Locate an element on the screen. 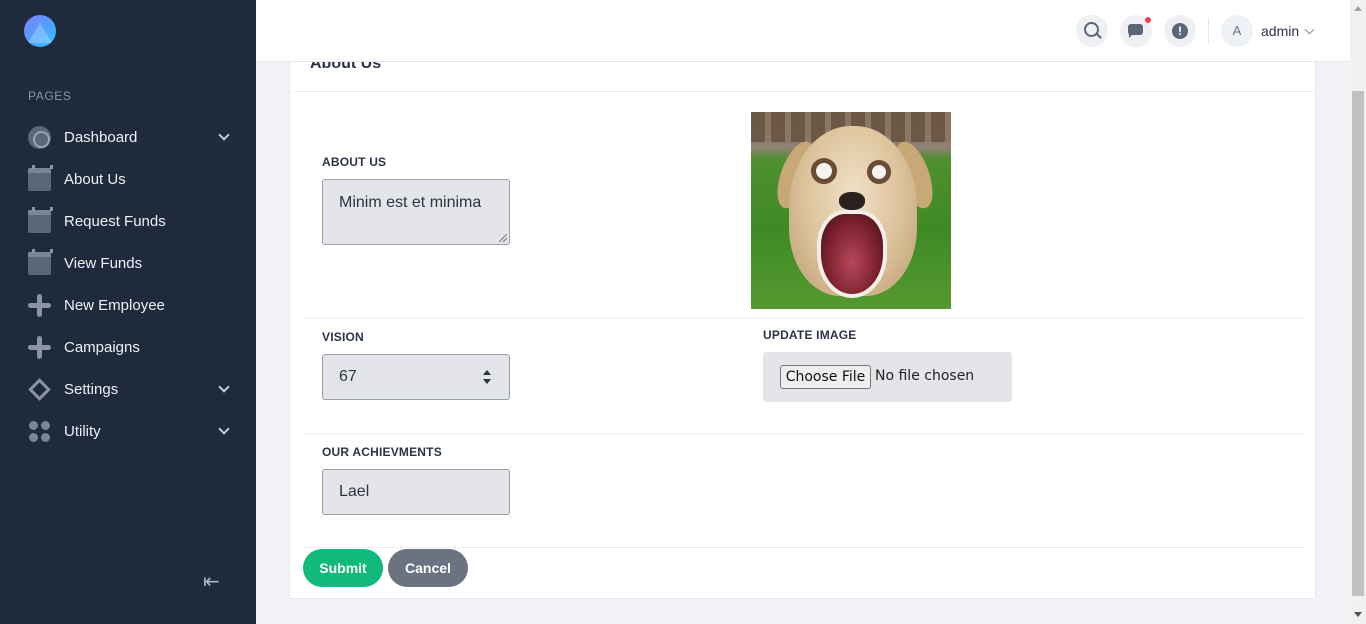  user-name: admin is located at coordinates (1280, 31).